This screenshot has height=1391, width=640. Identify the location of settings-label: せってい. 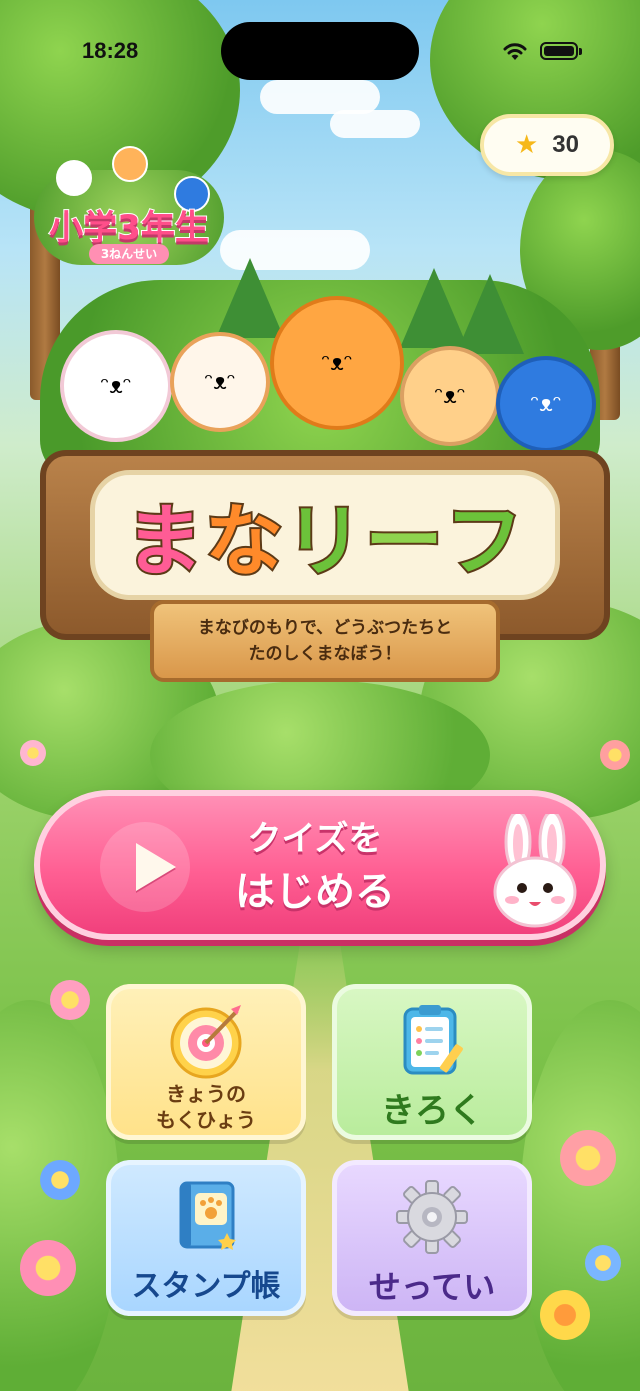
(432, 1287).